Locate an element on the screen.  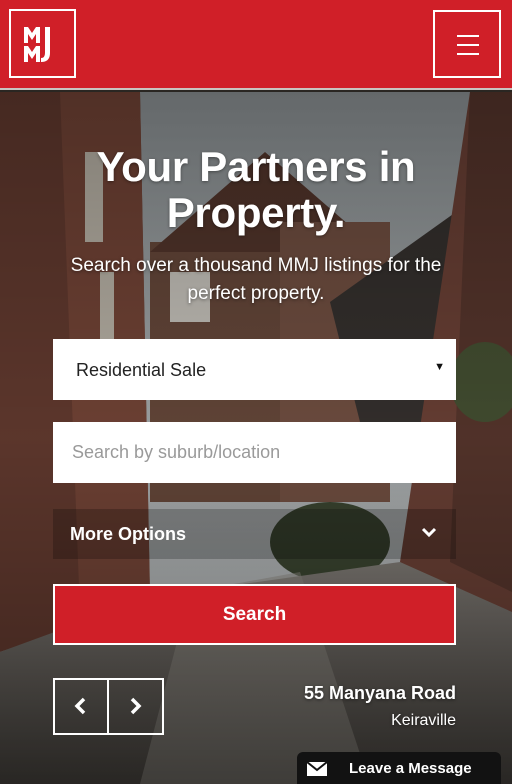
location-search-input is located at coordinates (254, 452).